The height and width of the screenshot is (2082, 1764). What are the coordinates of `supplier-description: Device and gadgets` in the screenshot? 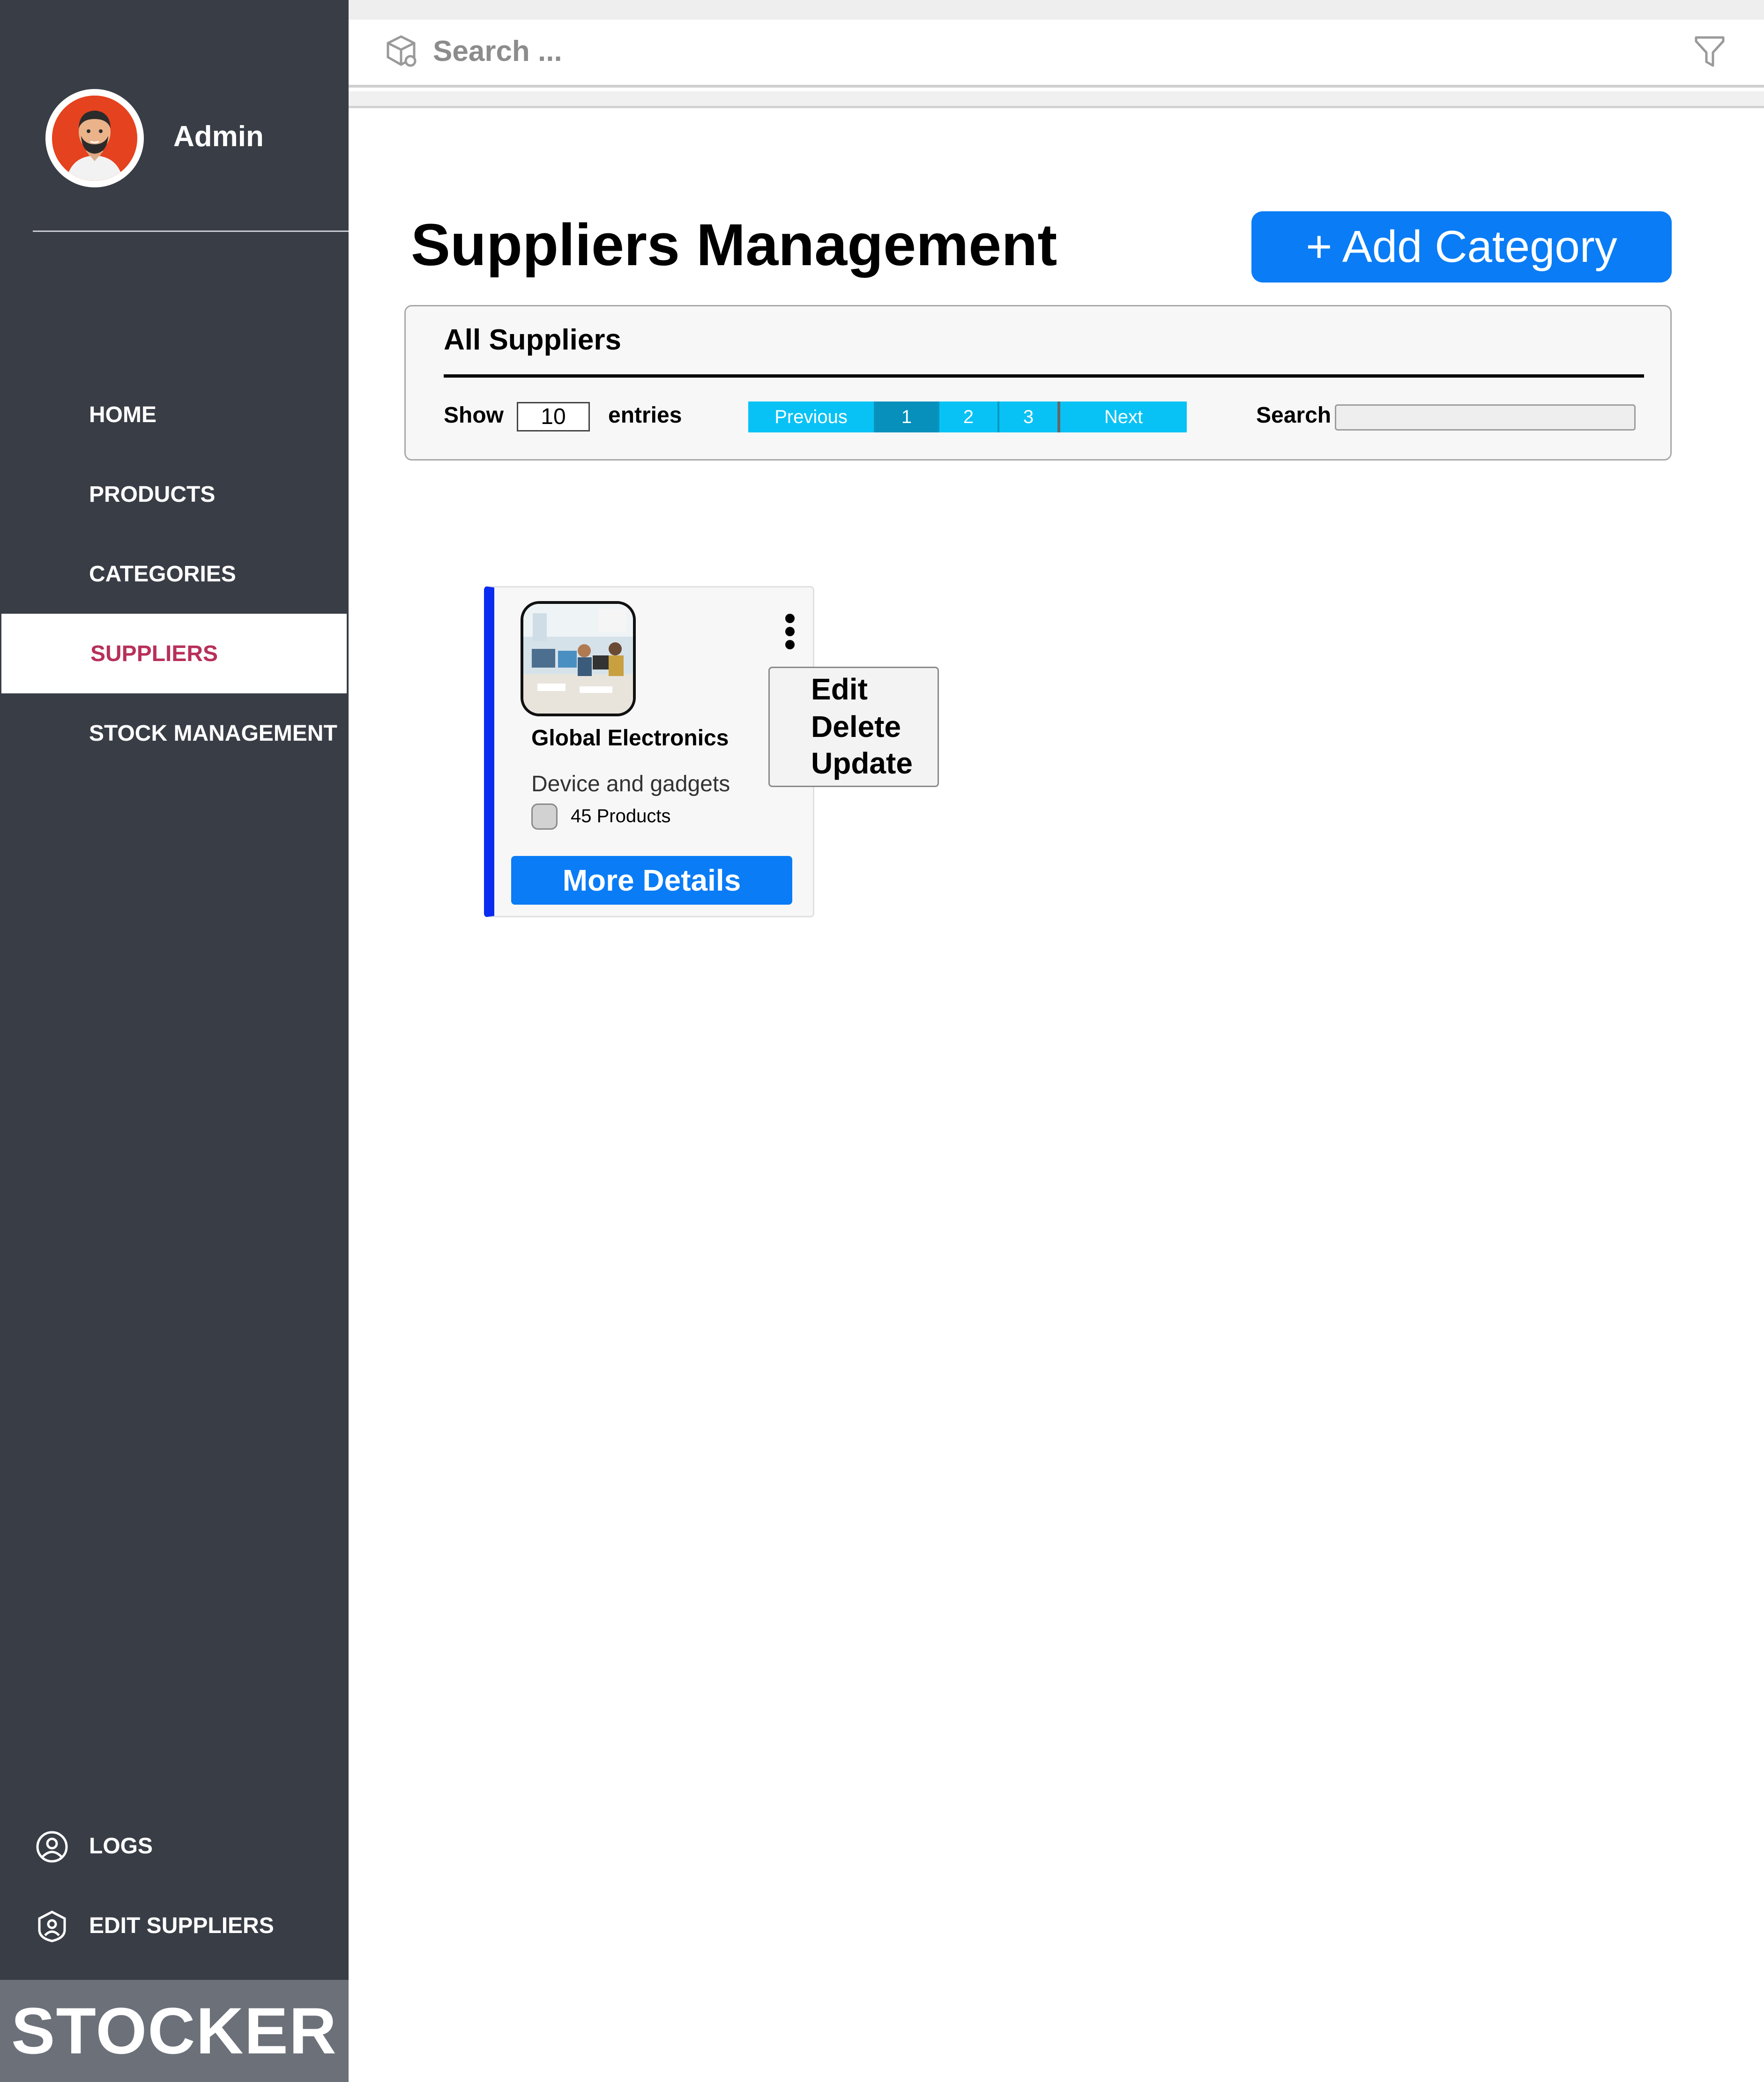 It's located at (630, 784).